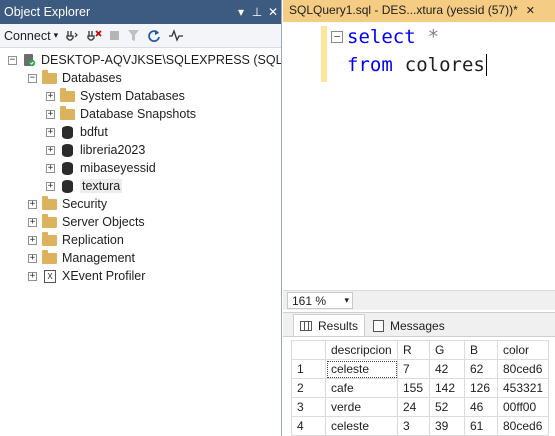  What do you see at coordinates (140, 186) in the screenshot?
I see `tree-node-database-selected: + textura` at bounding box center [140, 186].